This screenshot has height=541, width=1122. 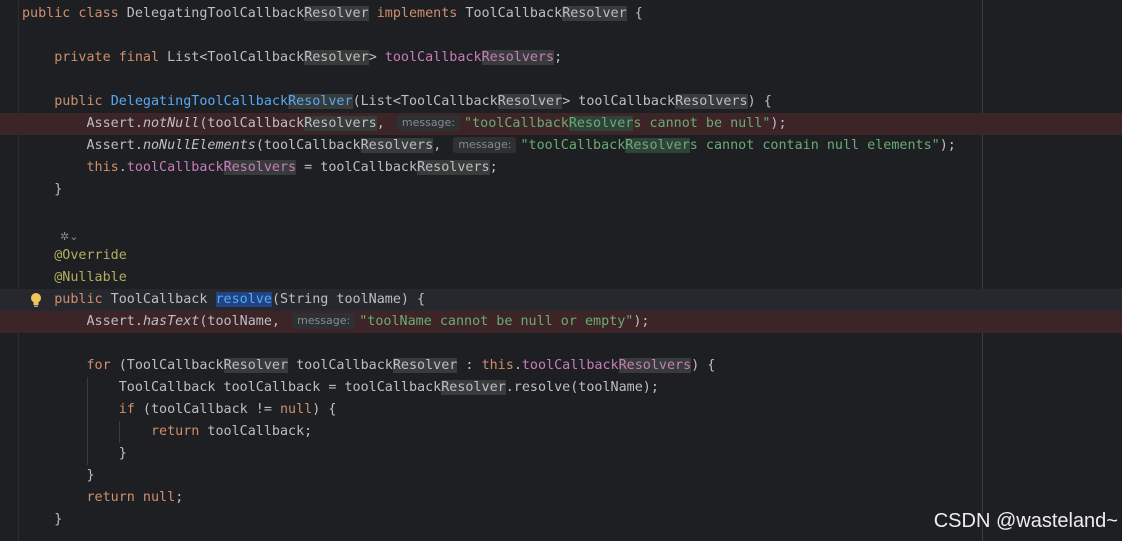 What do you see at coordinates (561, 256) in the screenshot?
I see `code-line: @Override` at bounding box center [561, 256].